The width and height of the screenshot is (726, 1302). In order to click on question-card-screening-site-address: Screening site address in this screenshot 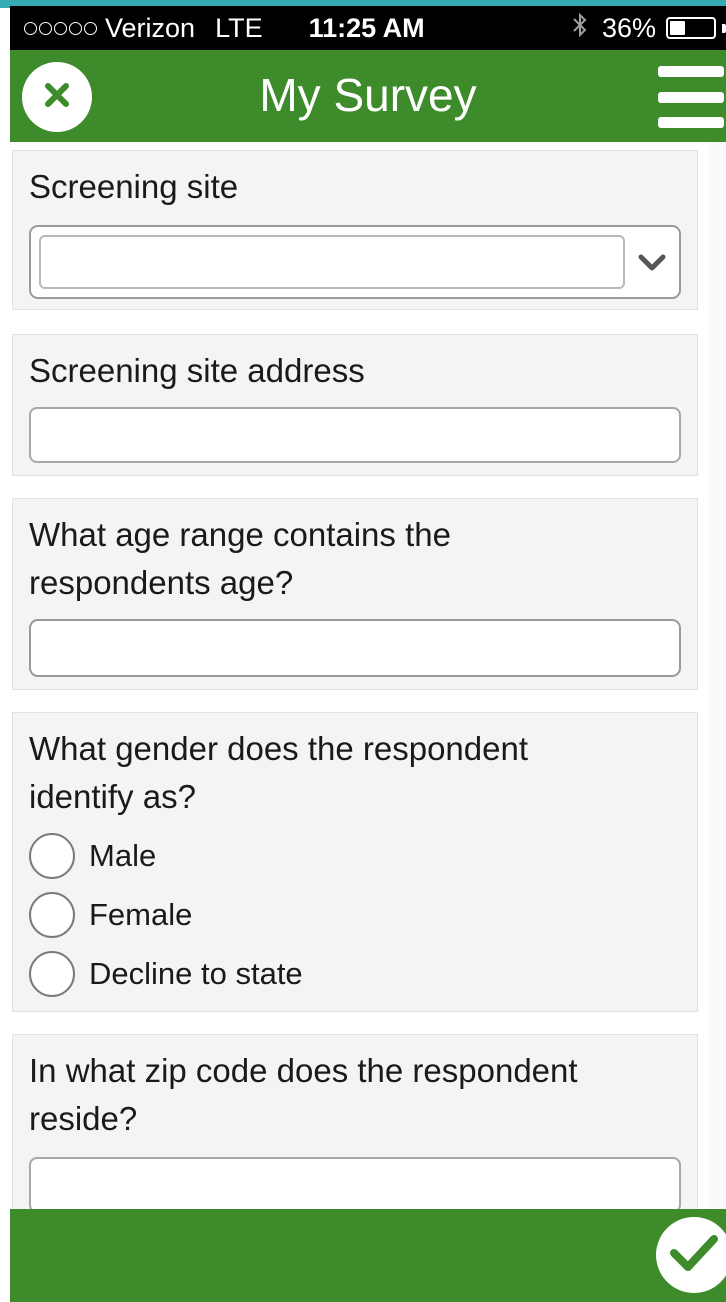, I will do `click(355, 405)`.